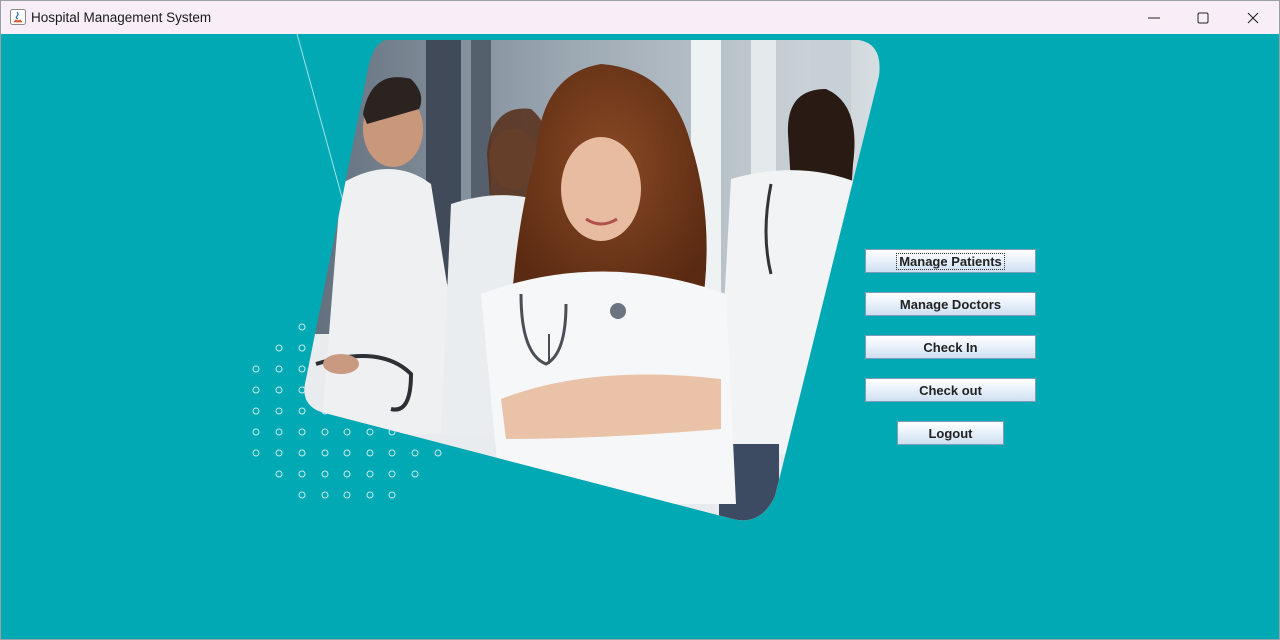 This screenshot has width=1280, height=640. I want to click on manage-patients-button: Manage Patients, so click(950, 261).